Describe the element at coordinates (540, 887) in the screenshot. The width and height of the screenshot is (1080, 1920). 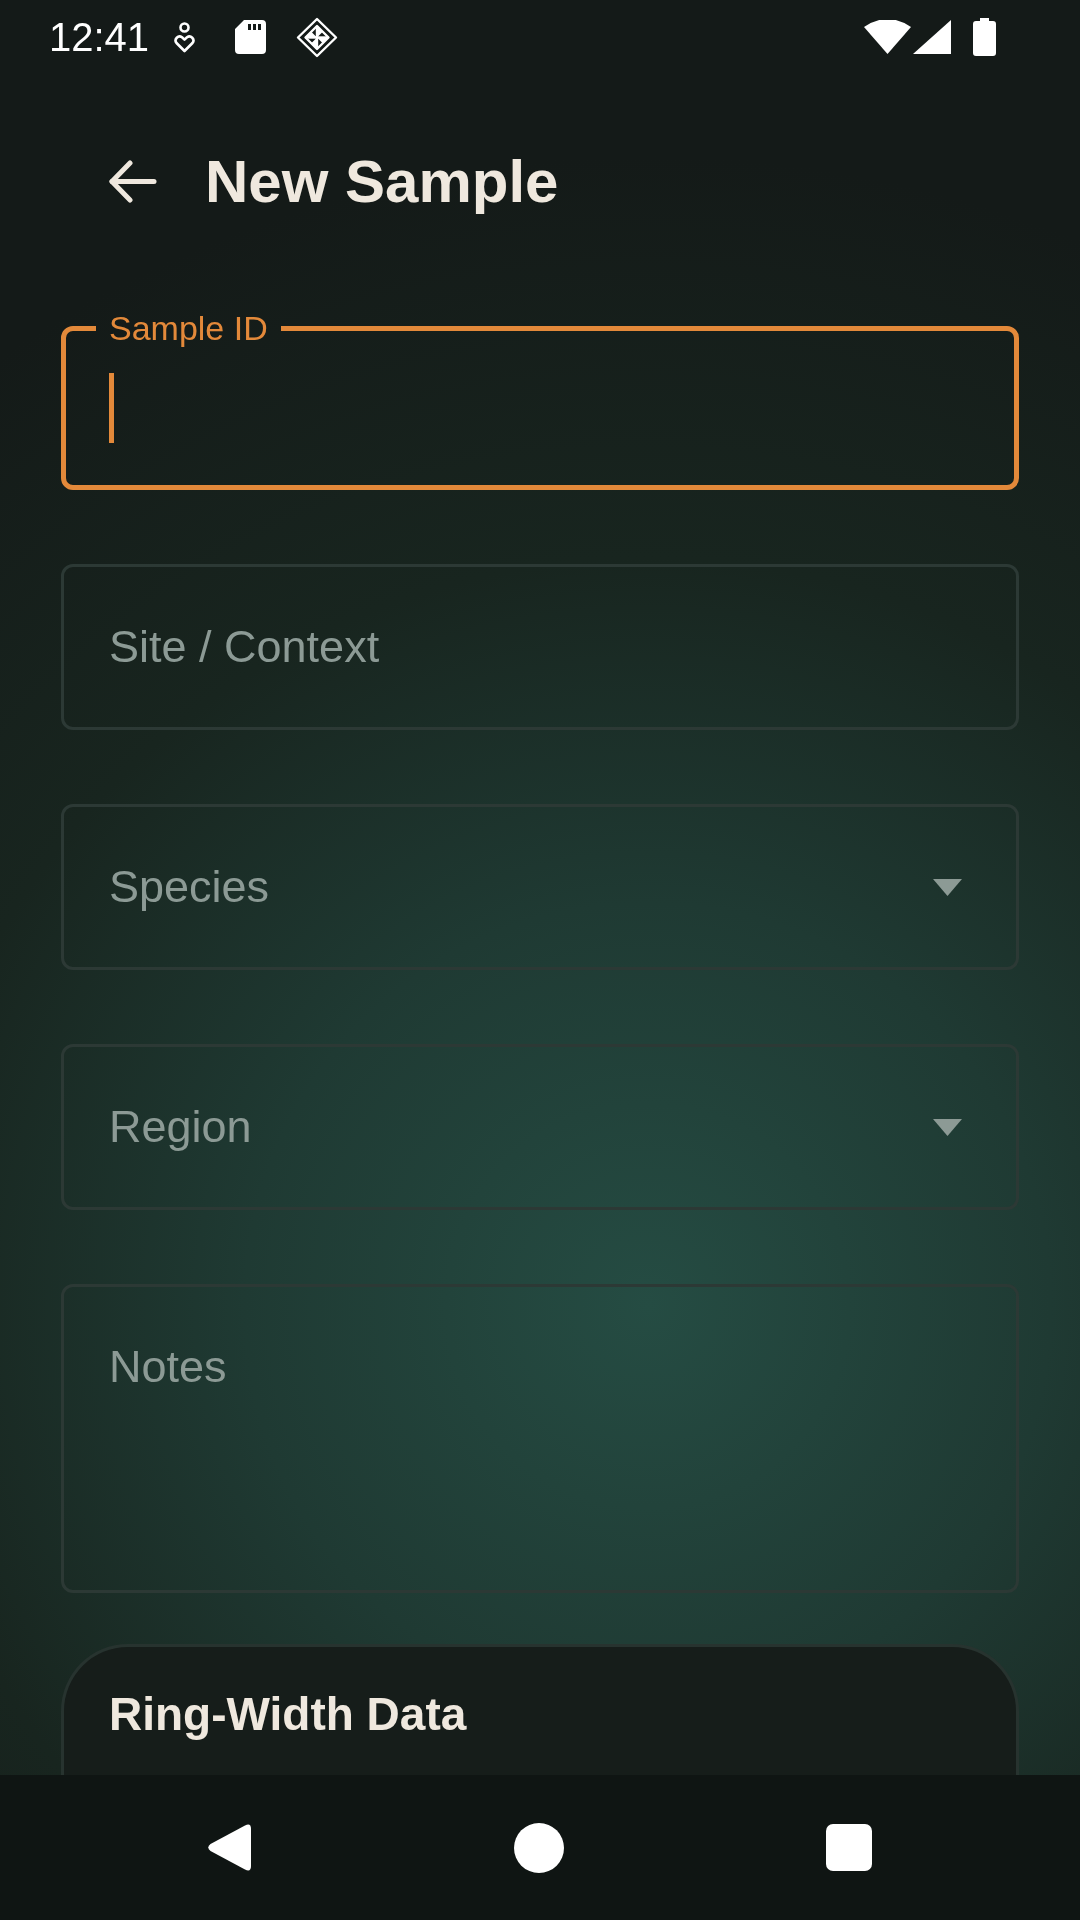
I see `dropdown-field: Species` at that location.